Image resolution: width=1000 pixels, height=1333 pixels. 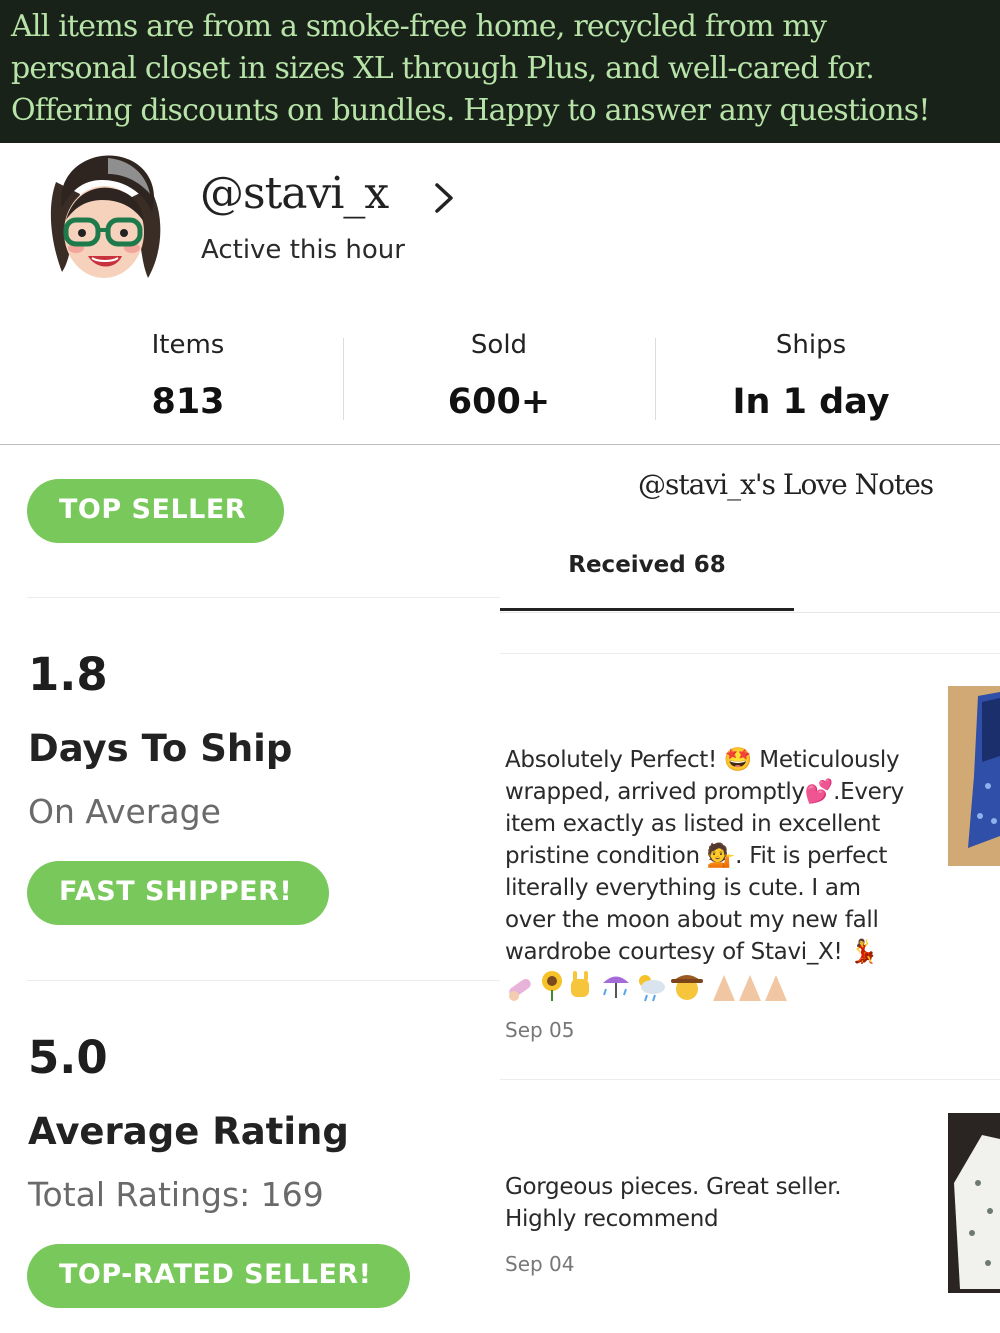 I want to click on stat-items-value: 813, so click(x=188, y=402).